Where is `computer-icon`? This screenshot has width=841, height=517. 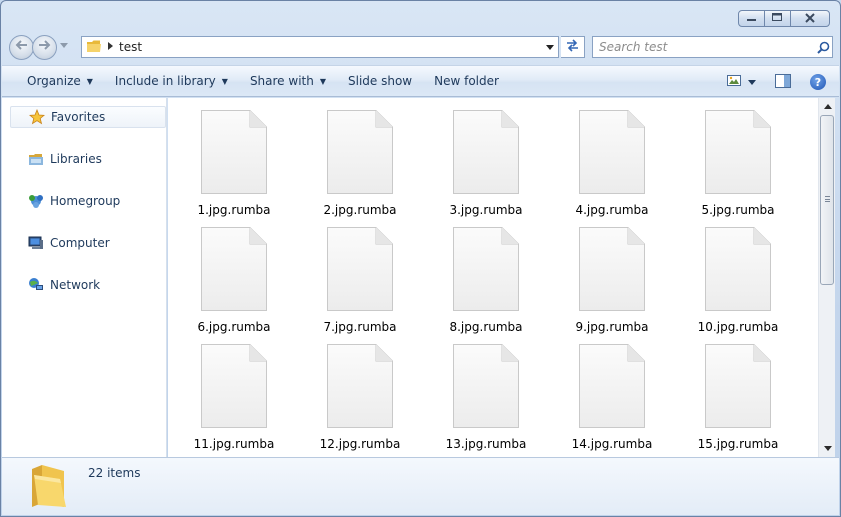 computer-icon is located at coordinates (36, 243).